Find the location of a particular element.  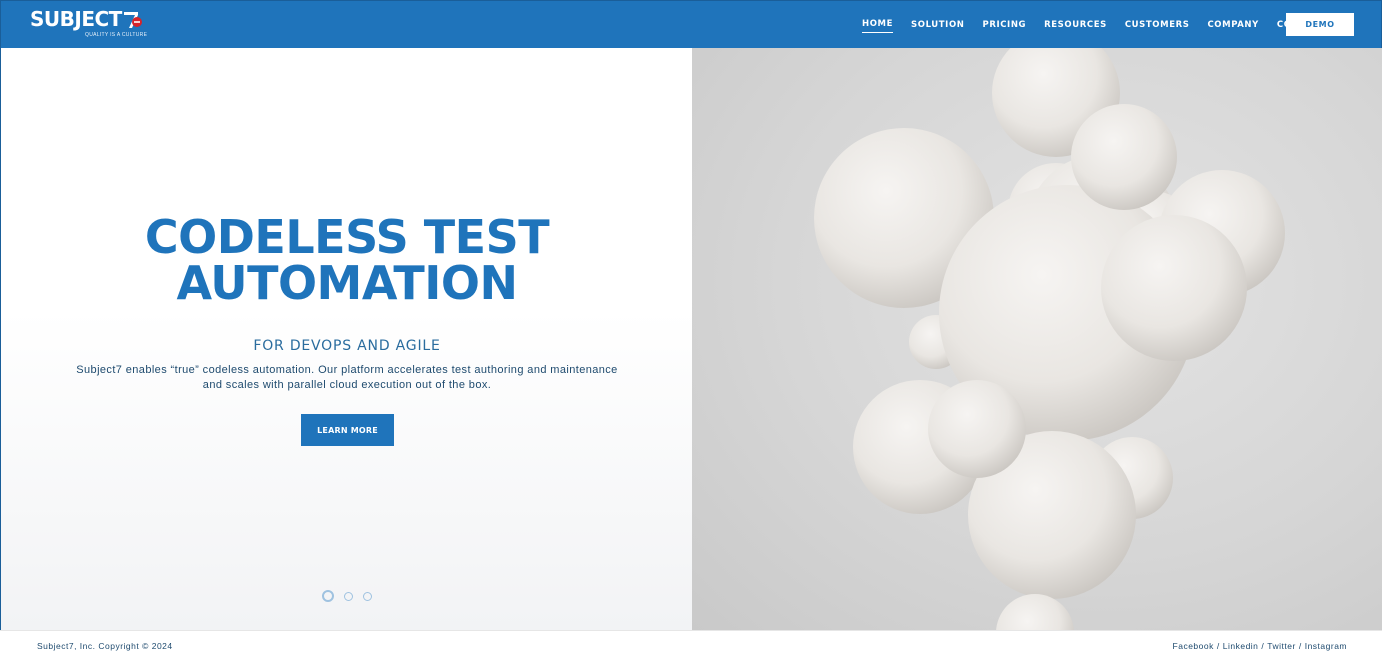

hero-title: CODELESS TEST AUTOMATION is located at coordinates (347, 260).